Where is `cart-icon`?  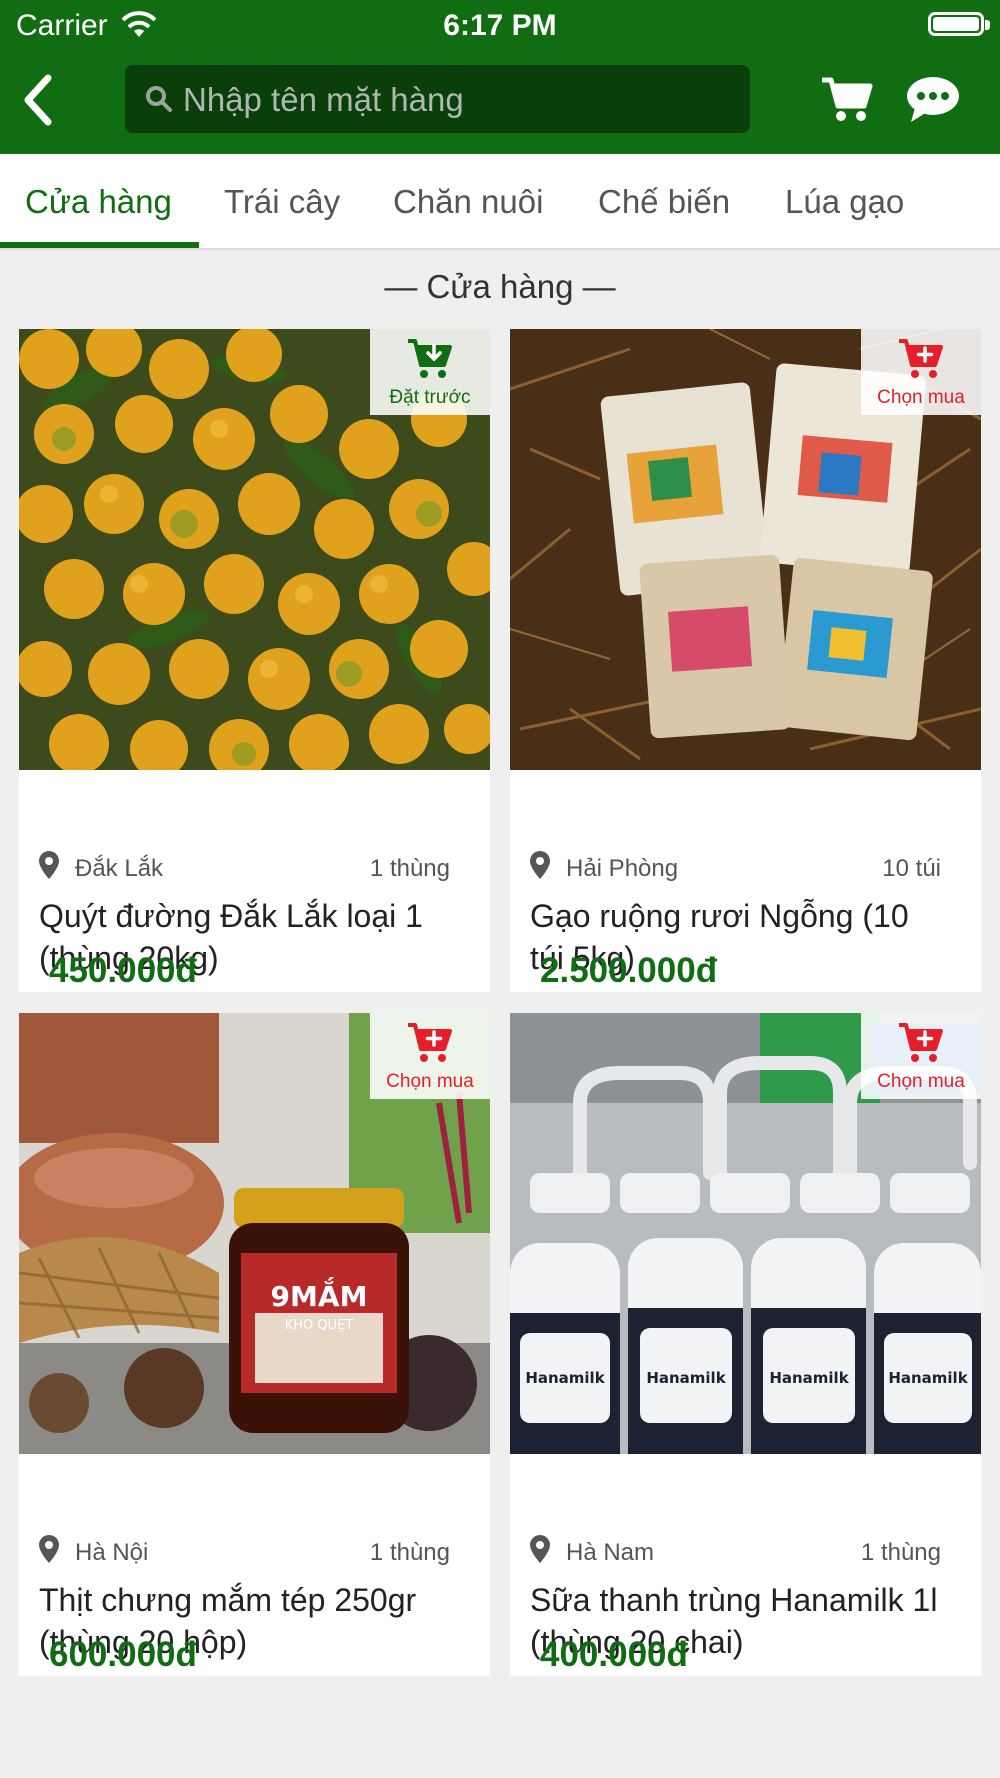 cart-icon is located at coordinates (847, 99).